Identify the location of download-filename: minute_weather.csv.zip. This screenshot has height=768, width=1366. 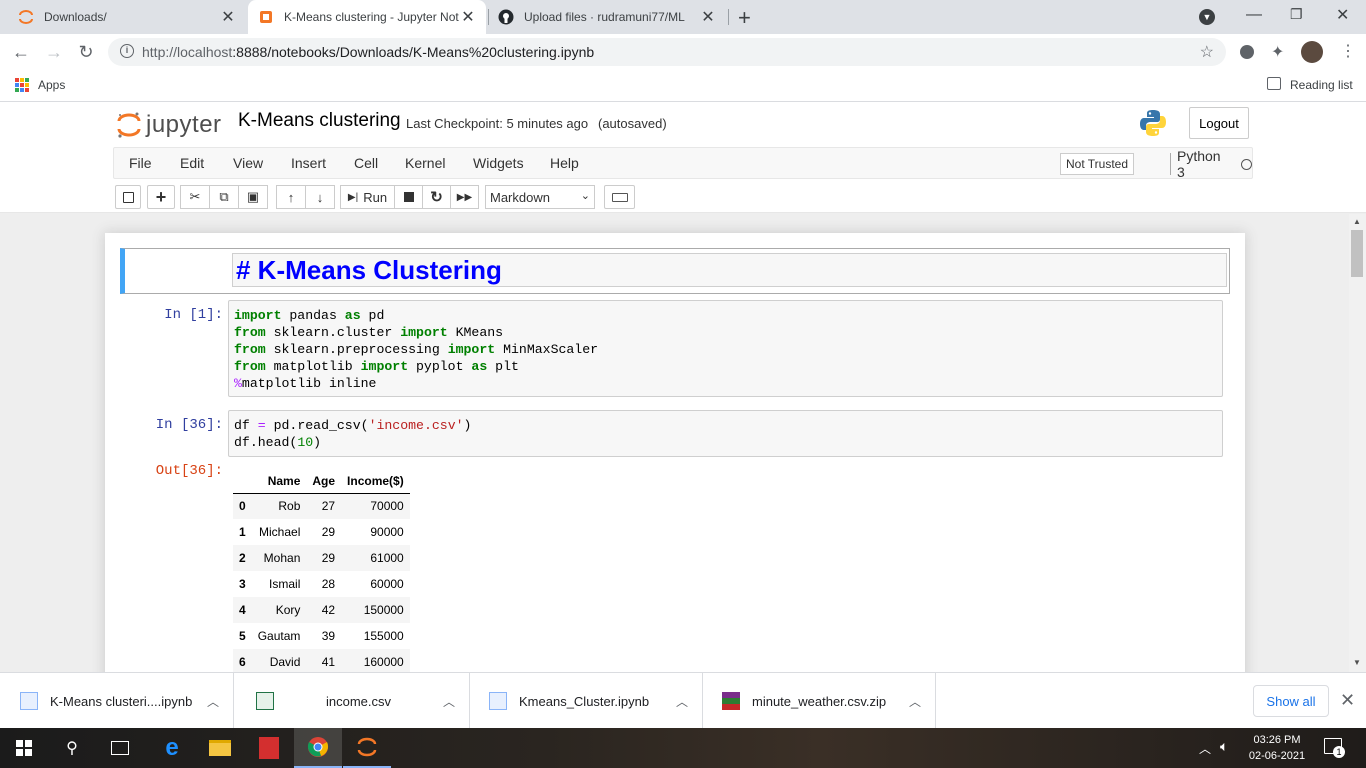
(819, 701).